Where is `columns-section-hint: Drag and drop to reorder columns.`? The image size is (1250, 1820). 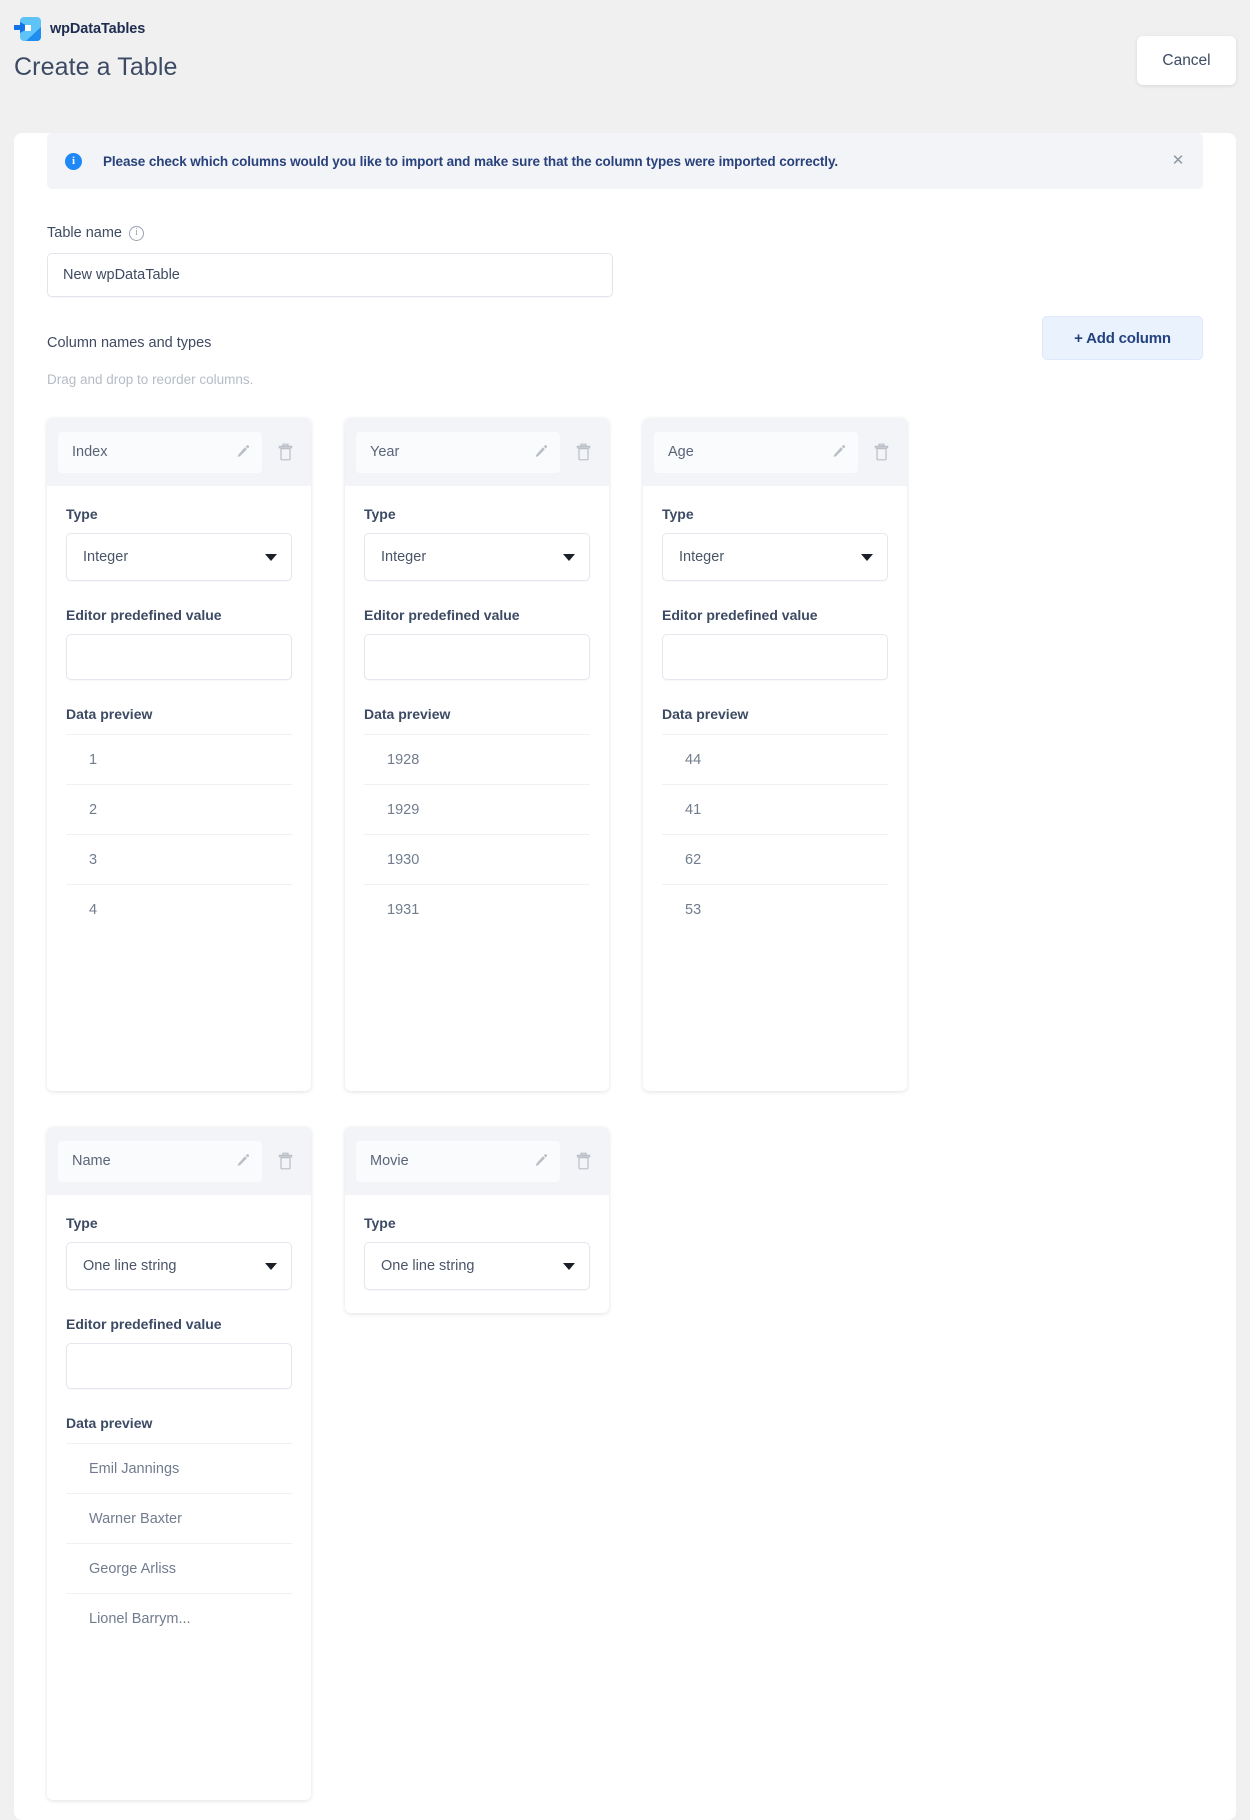
columns-section-hint: Drag and drop to reorder columns. is located at coordinates (150, 379).